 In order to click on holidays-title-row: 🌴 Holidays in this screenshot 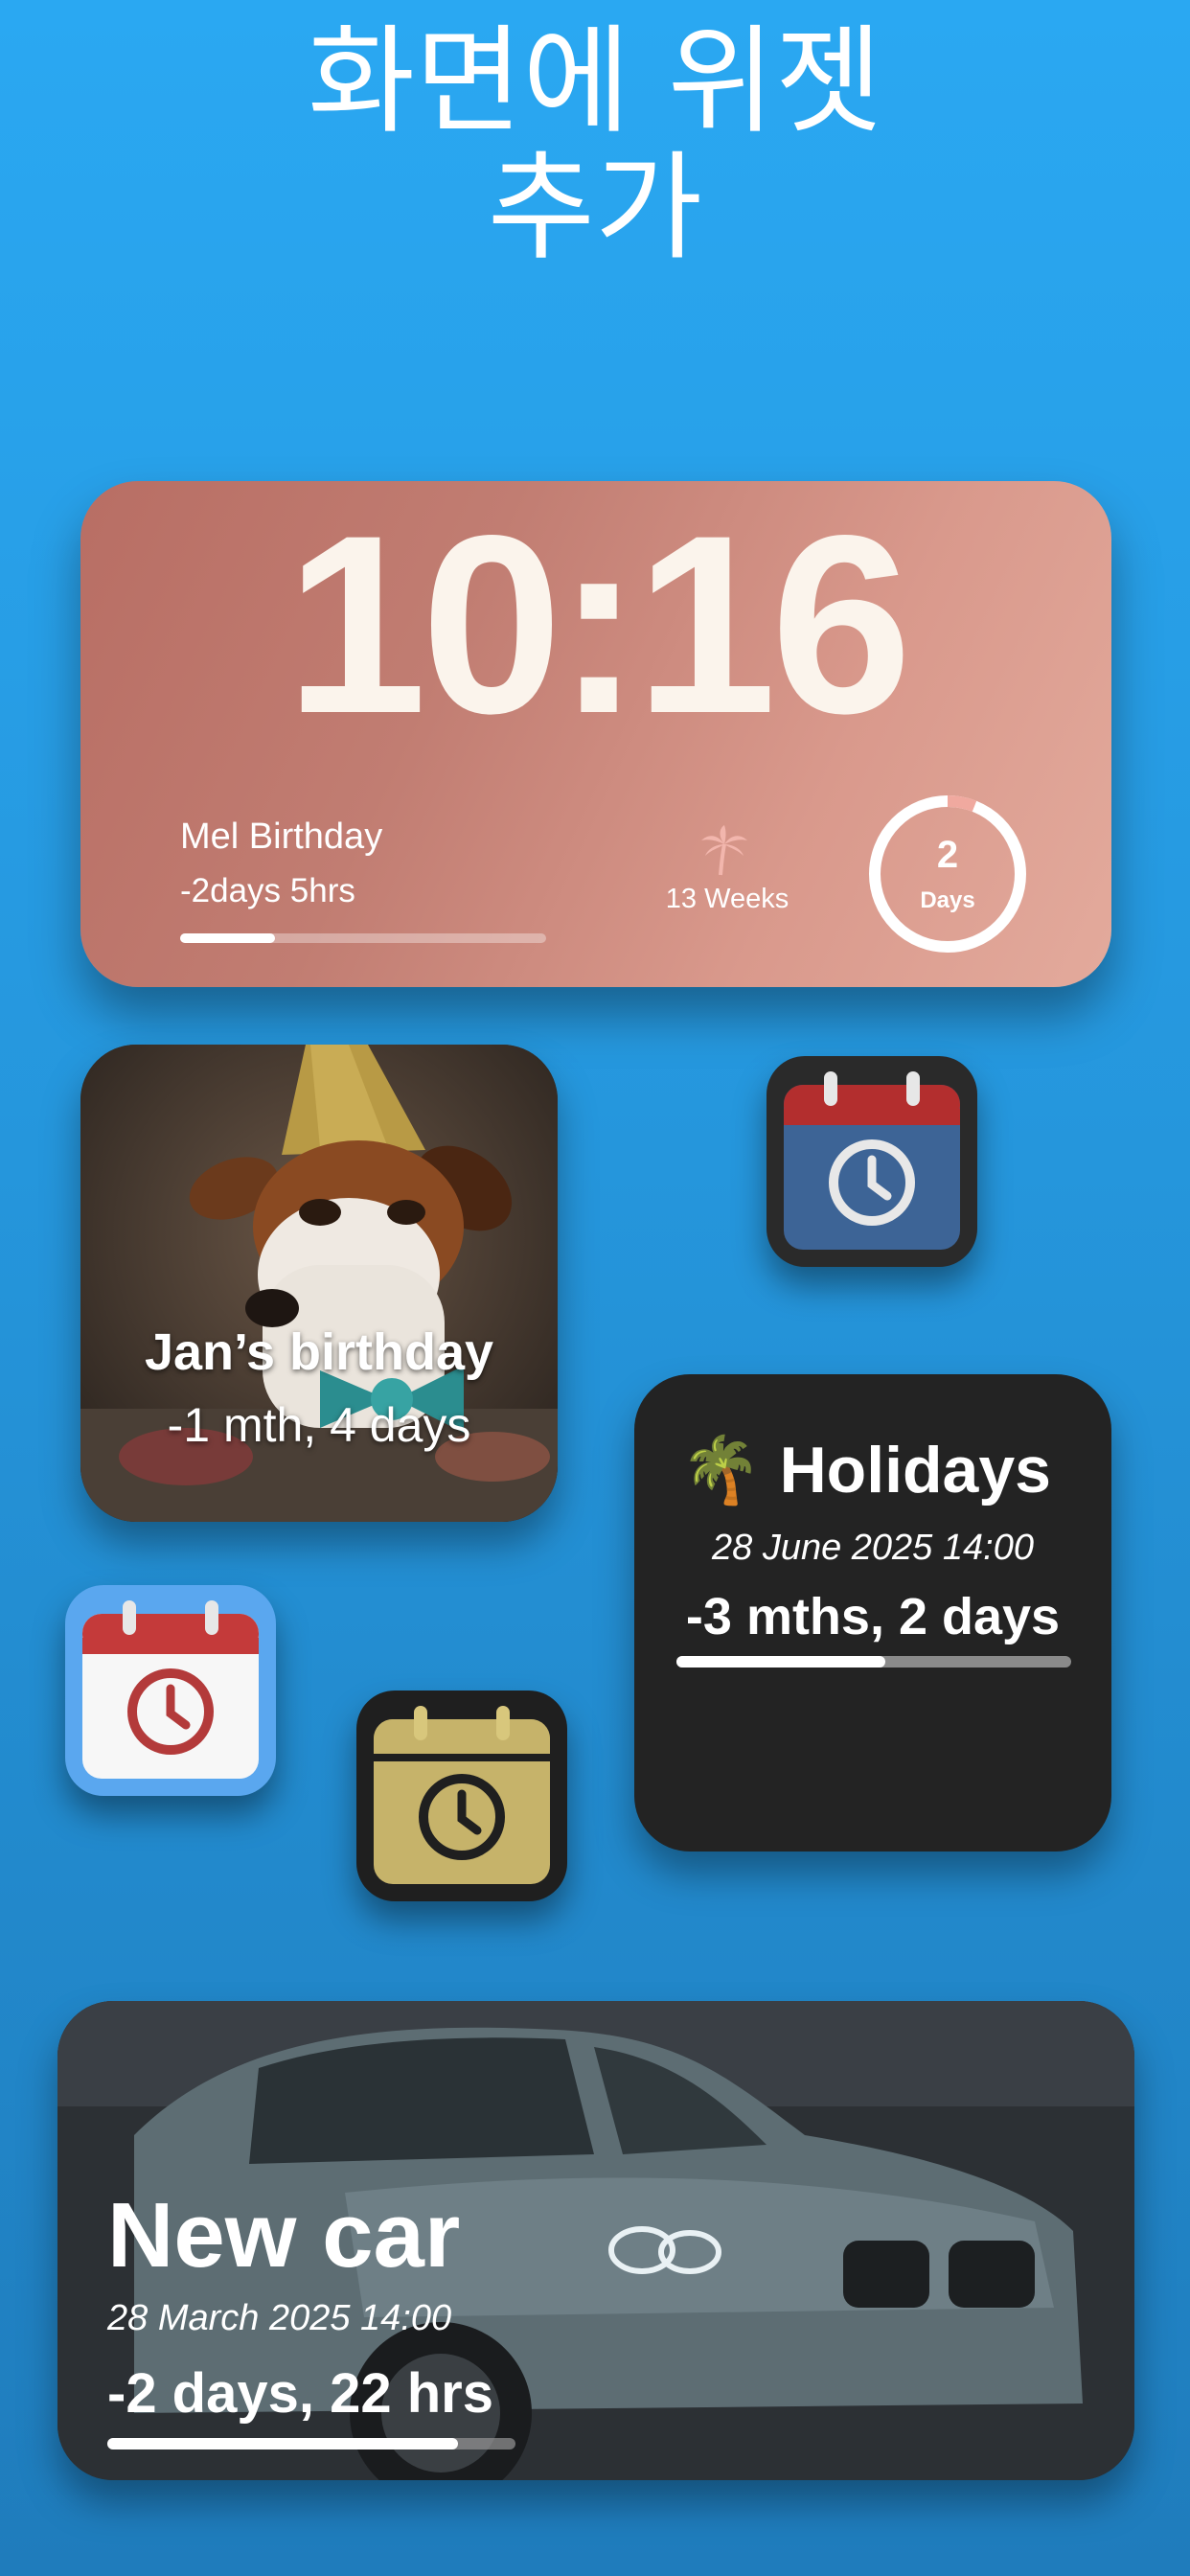, I will do `click(886, 1470)`.